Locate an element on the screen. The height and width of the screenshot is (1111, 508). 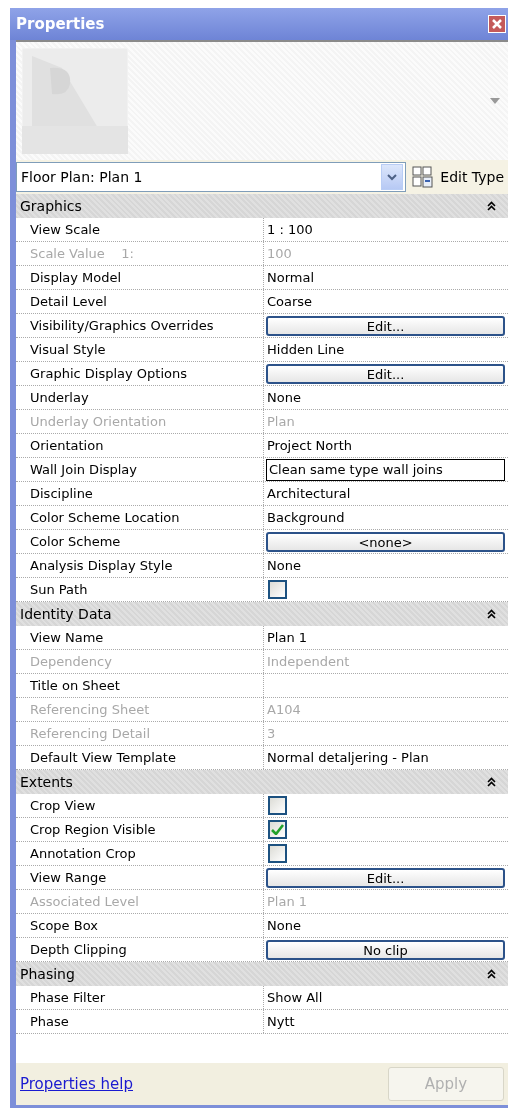
property-value: Coarse is located at coordinates (290, 302).